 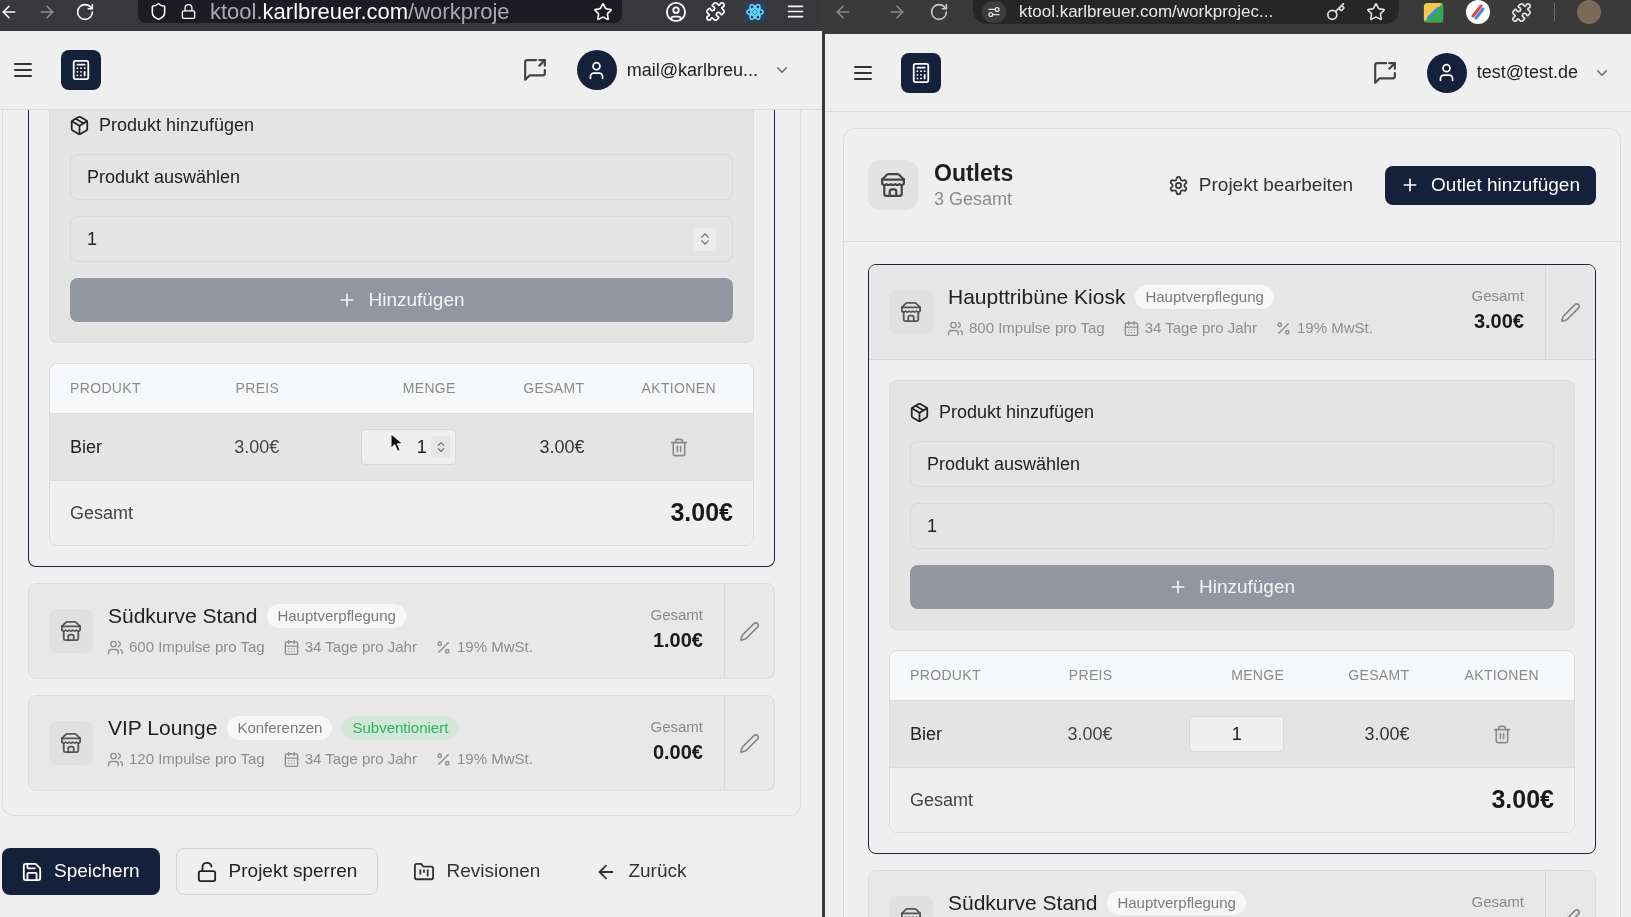 What do you see at coordinates (477, 871) in the screenshot?
I see `action-button: Revisionen` at bounding box center [477, 871].